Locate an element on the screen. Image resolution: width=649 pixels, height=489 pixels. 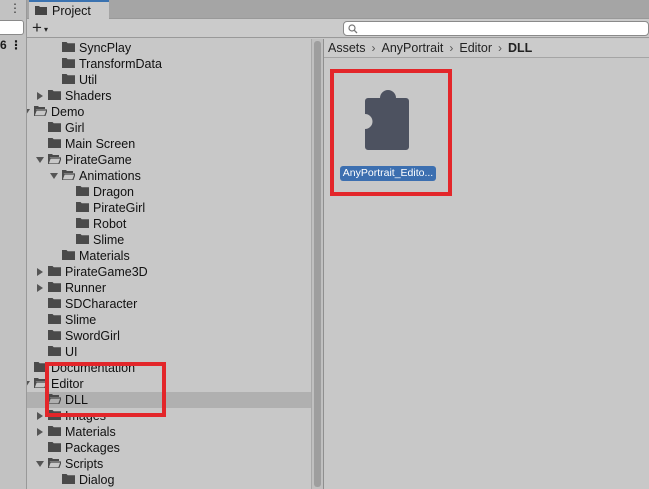
tree-row: Girl is located at coordinates (169, 128).